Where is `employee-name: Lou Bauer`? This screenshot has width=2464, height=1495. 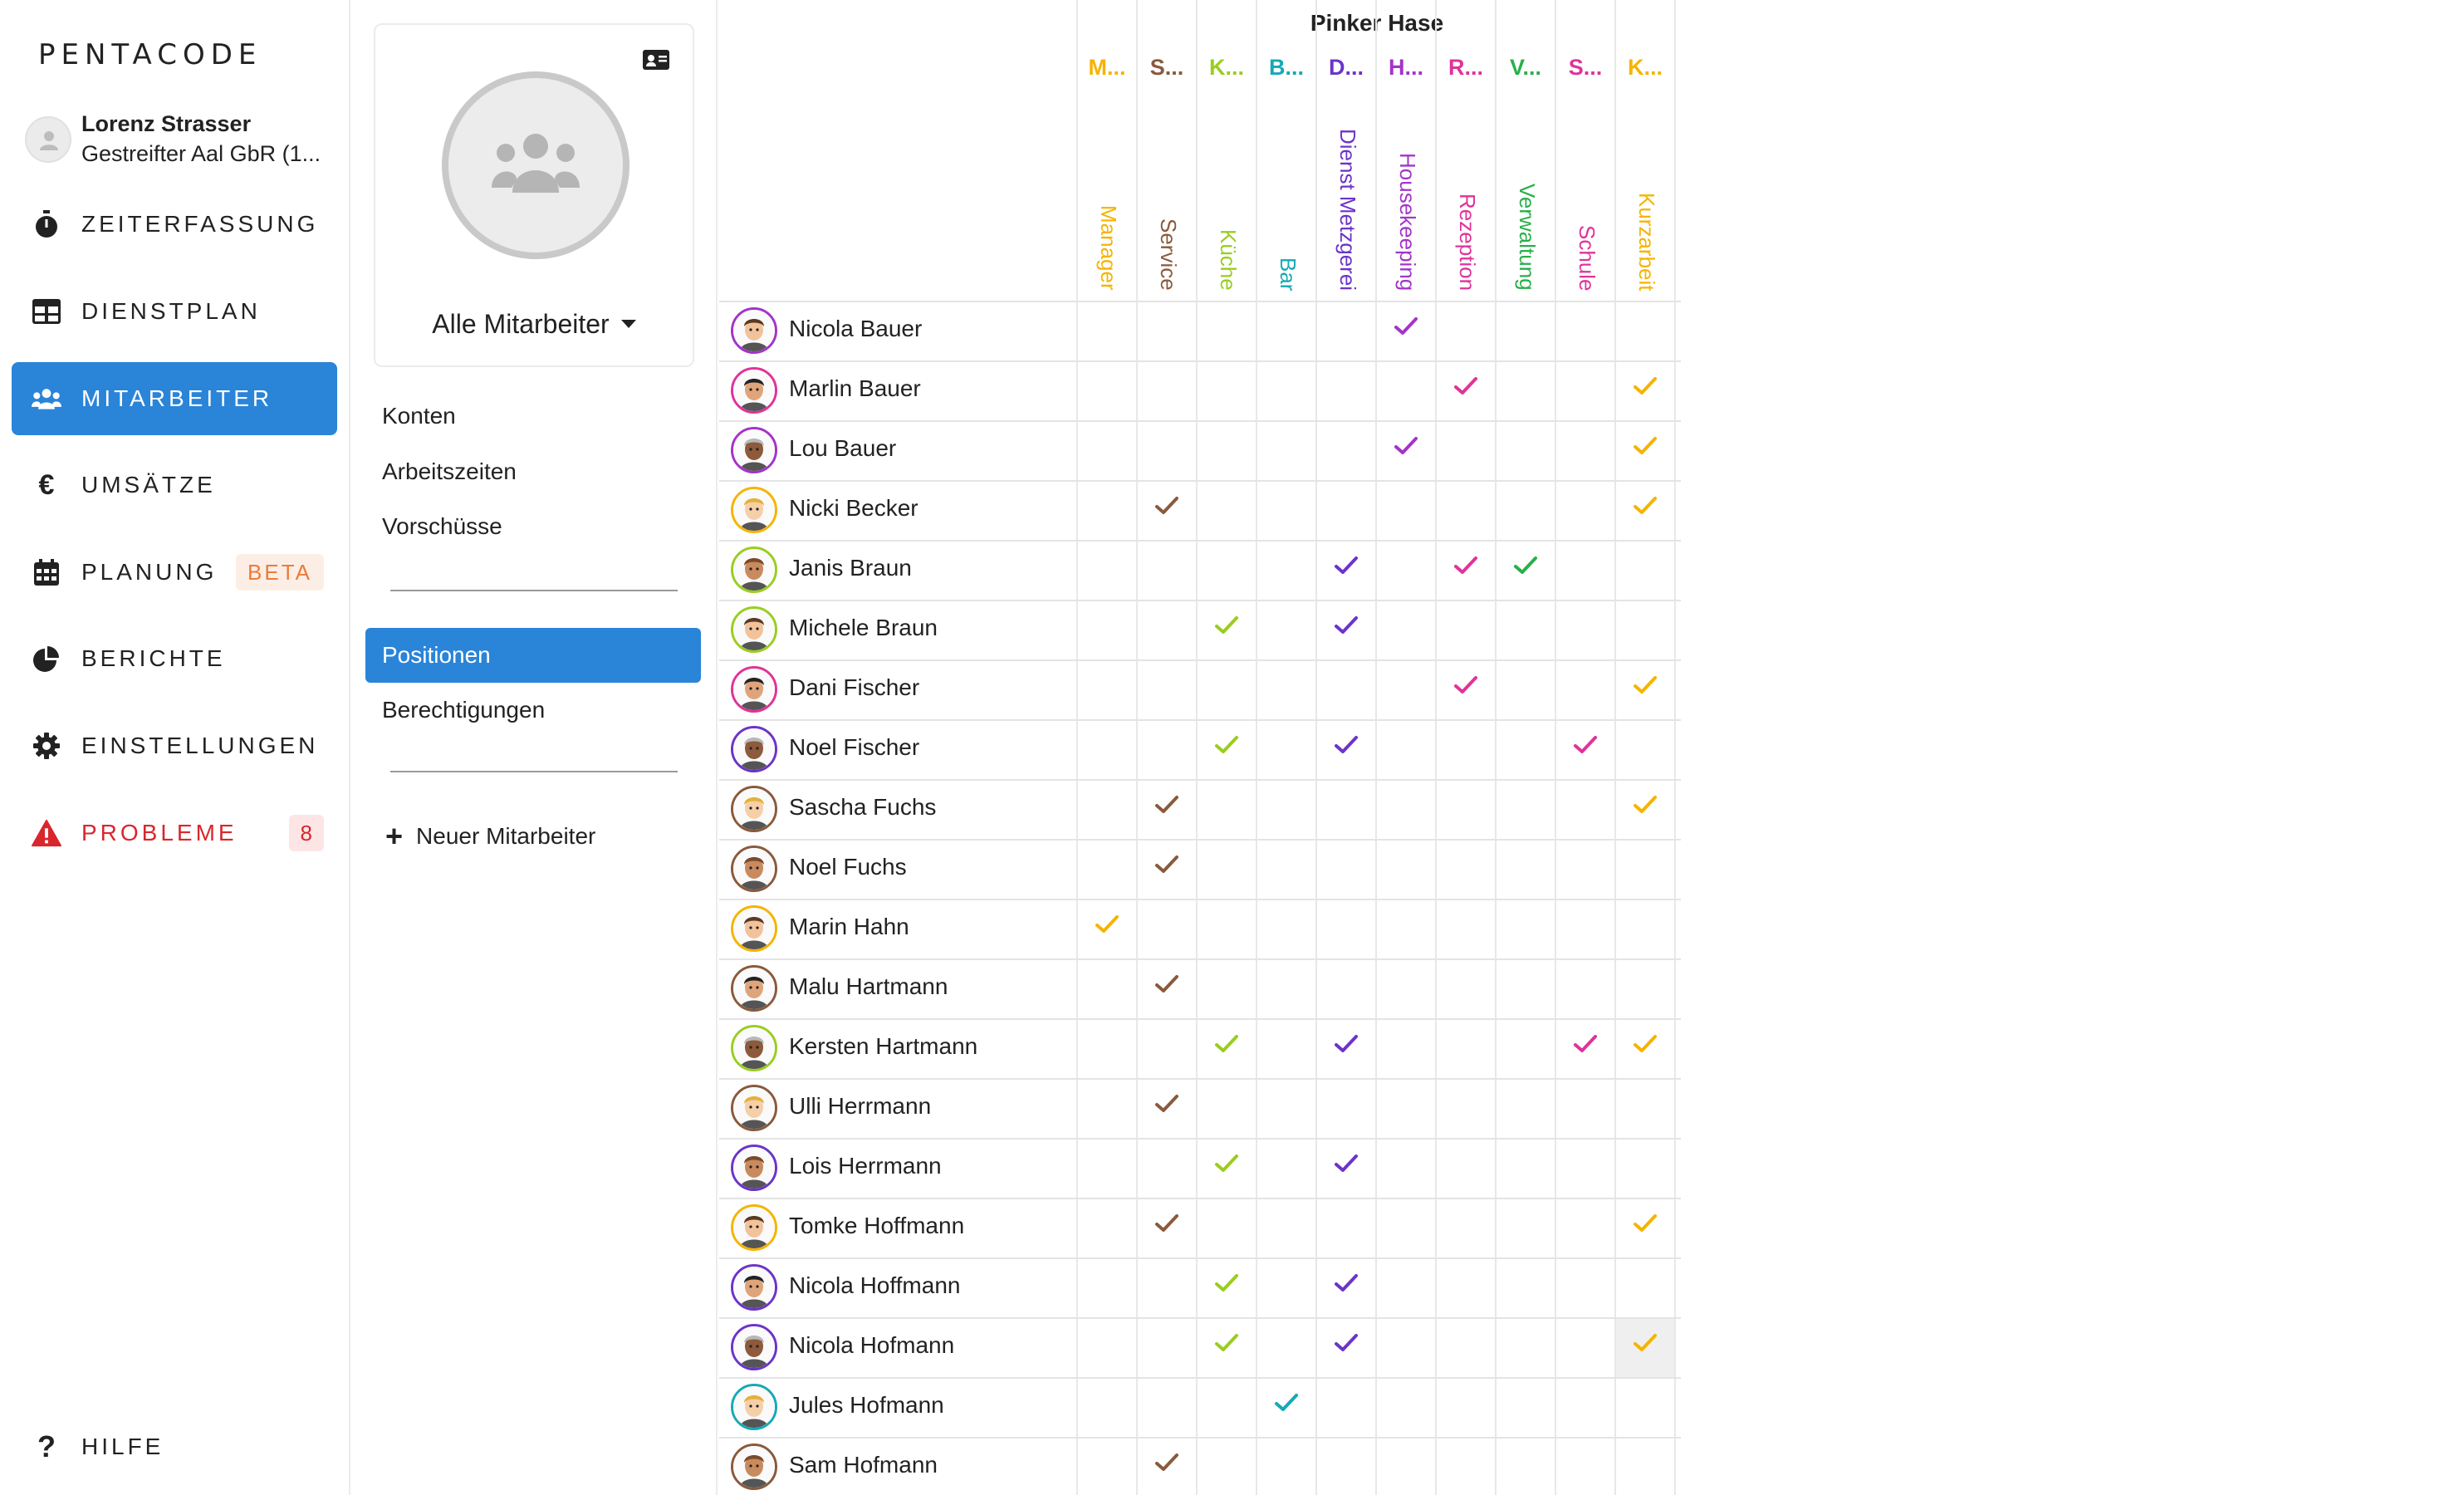 employee-name: Lou Bauer is located at coordinates (842, 448).